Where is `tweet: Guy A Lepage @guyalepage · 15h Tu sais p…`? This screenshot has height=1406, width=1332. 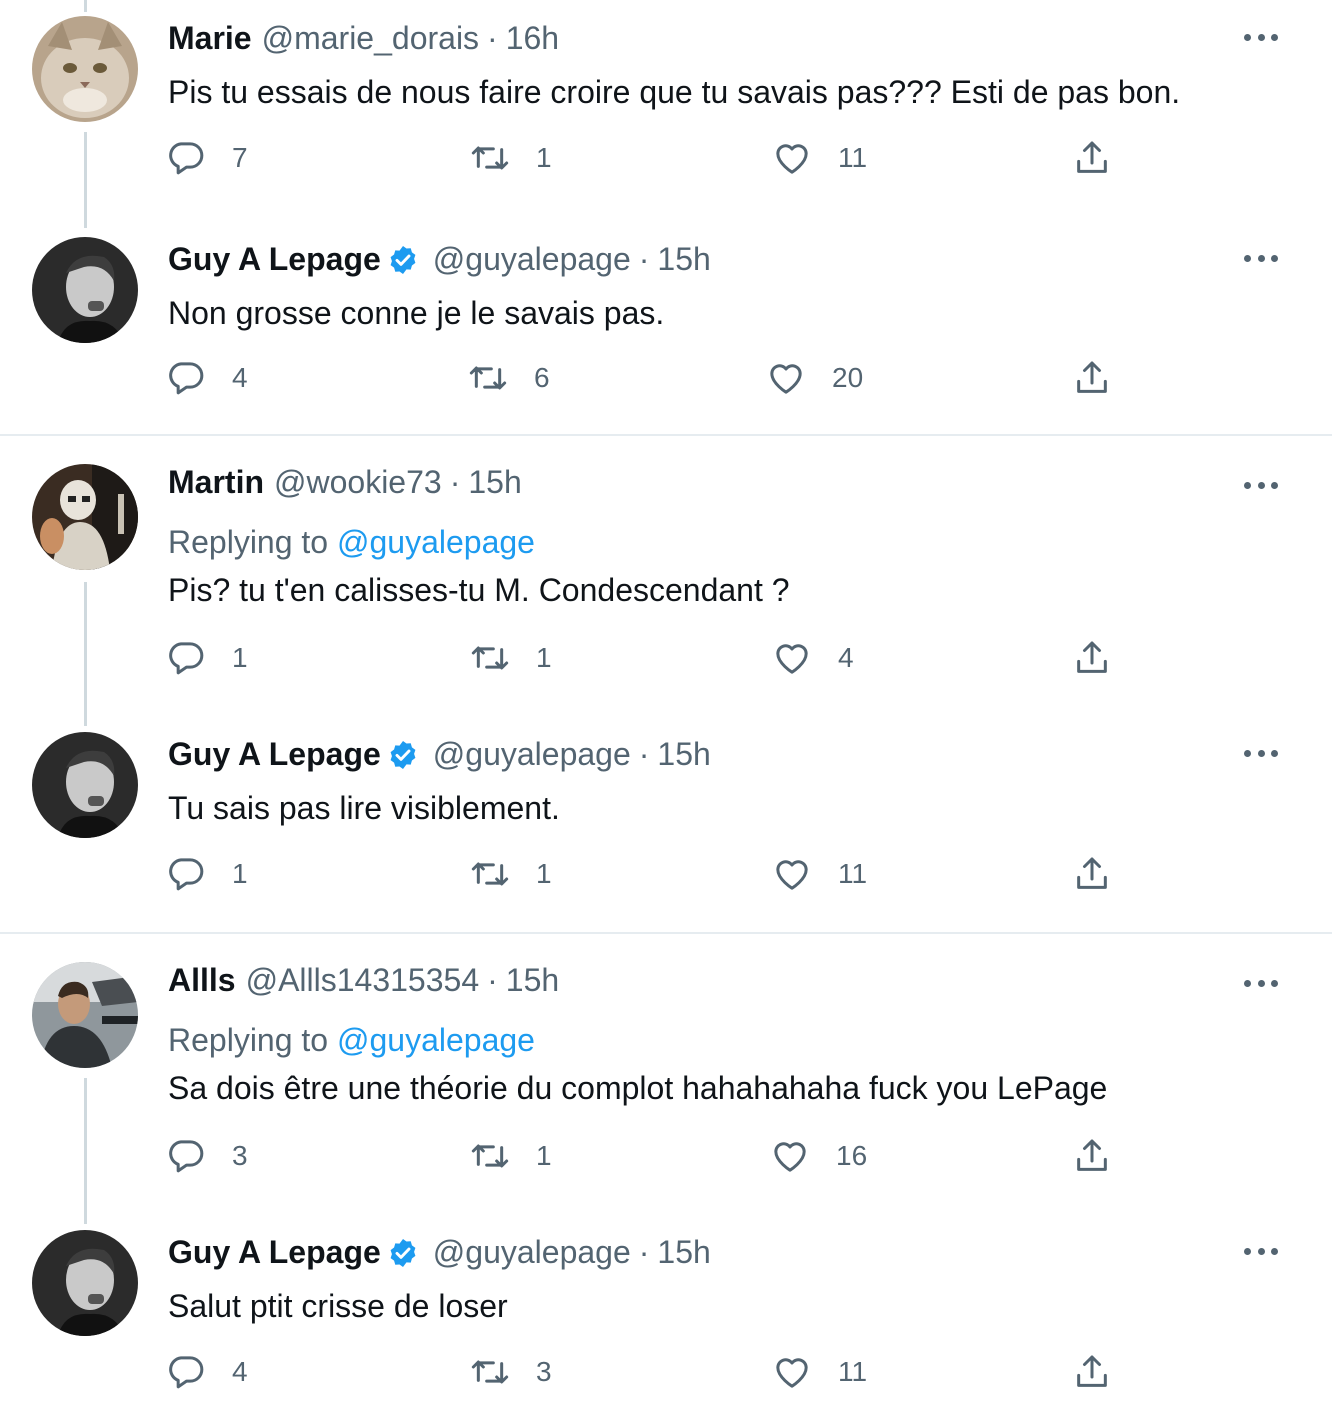 tweet: Guy A Lepage @guyalepage · 15h Tu sais p… is located at coordinates (666, 828).